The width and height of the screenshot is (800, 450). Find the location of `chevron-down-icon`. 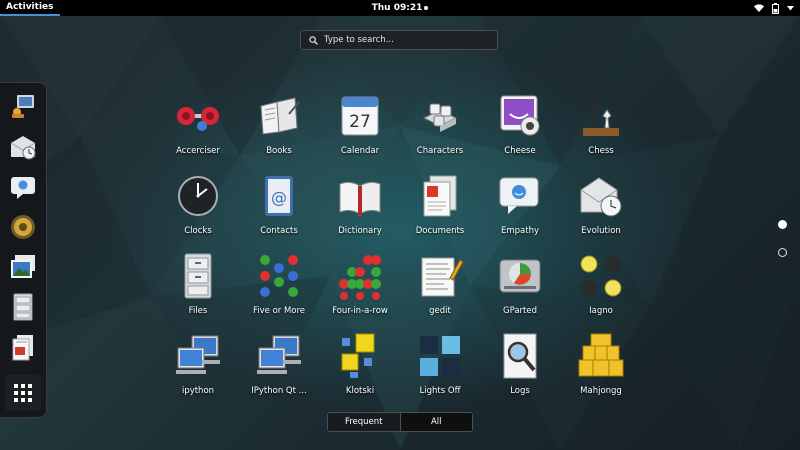

chevron-down-icon is located at coordinates (790, 8).